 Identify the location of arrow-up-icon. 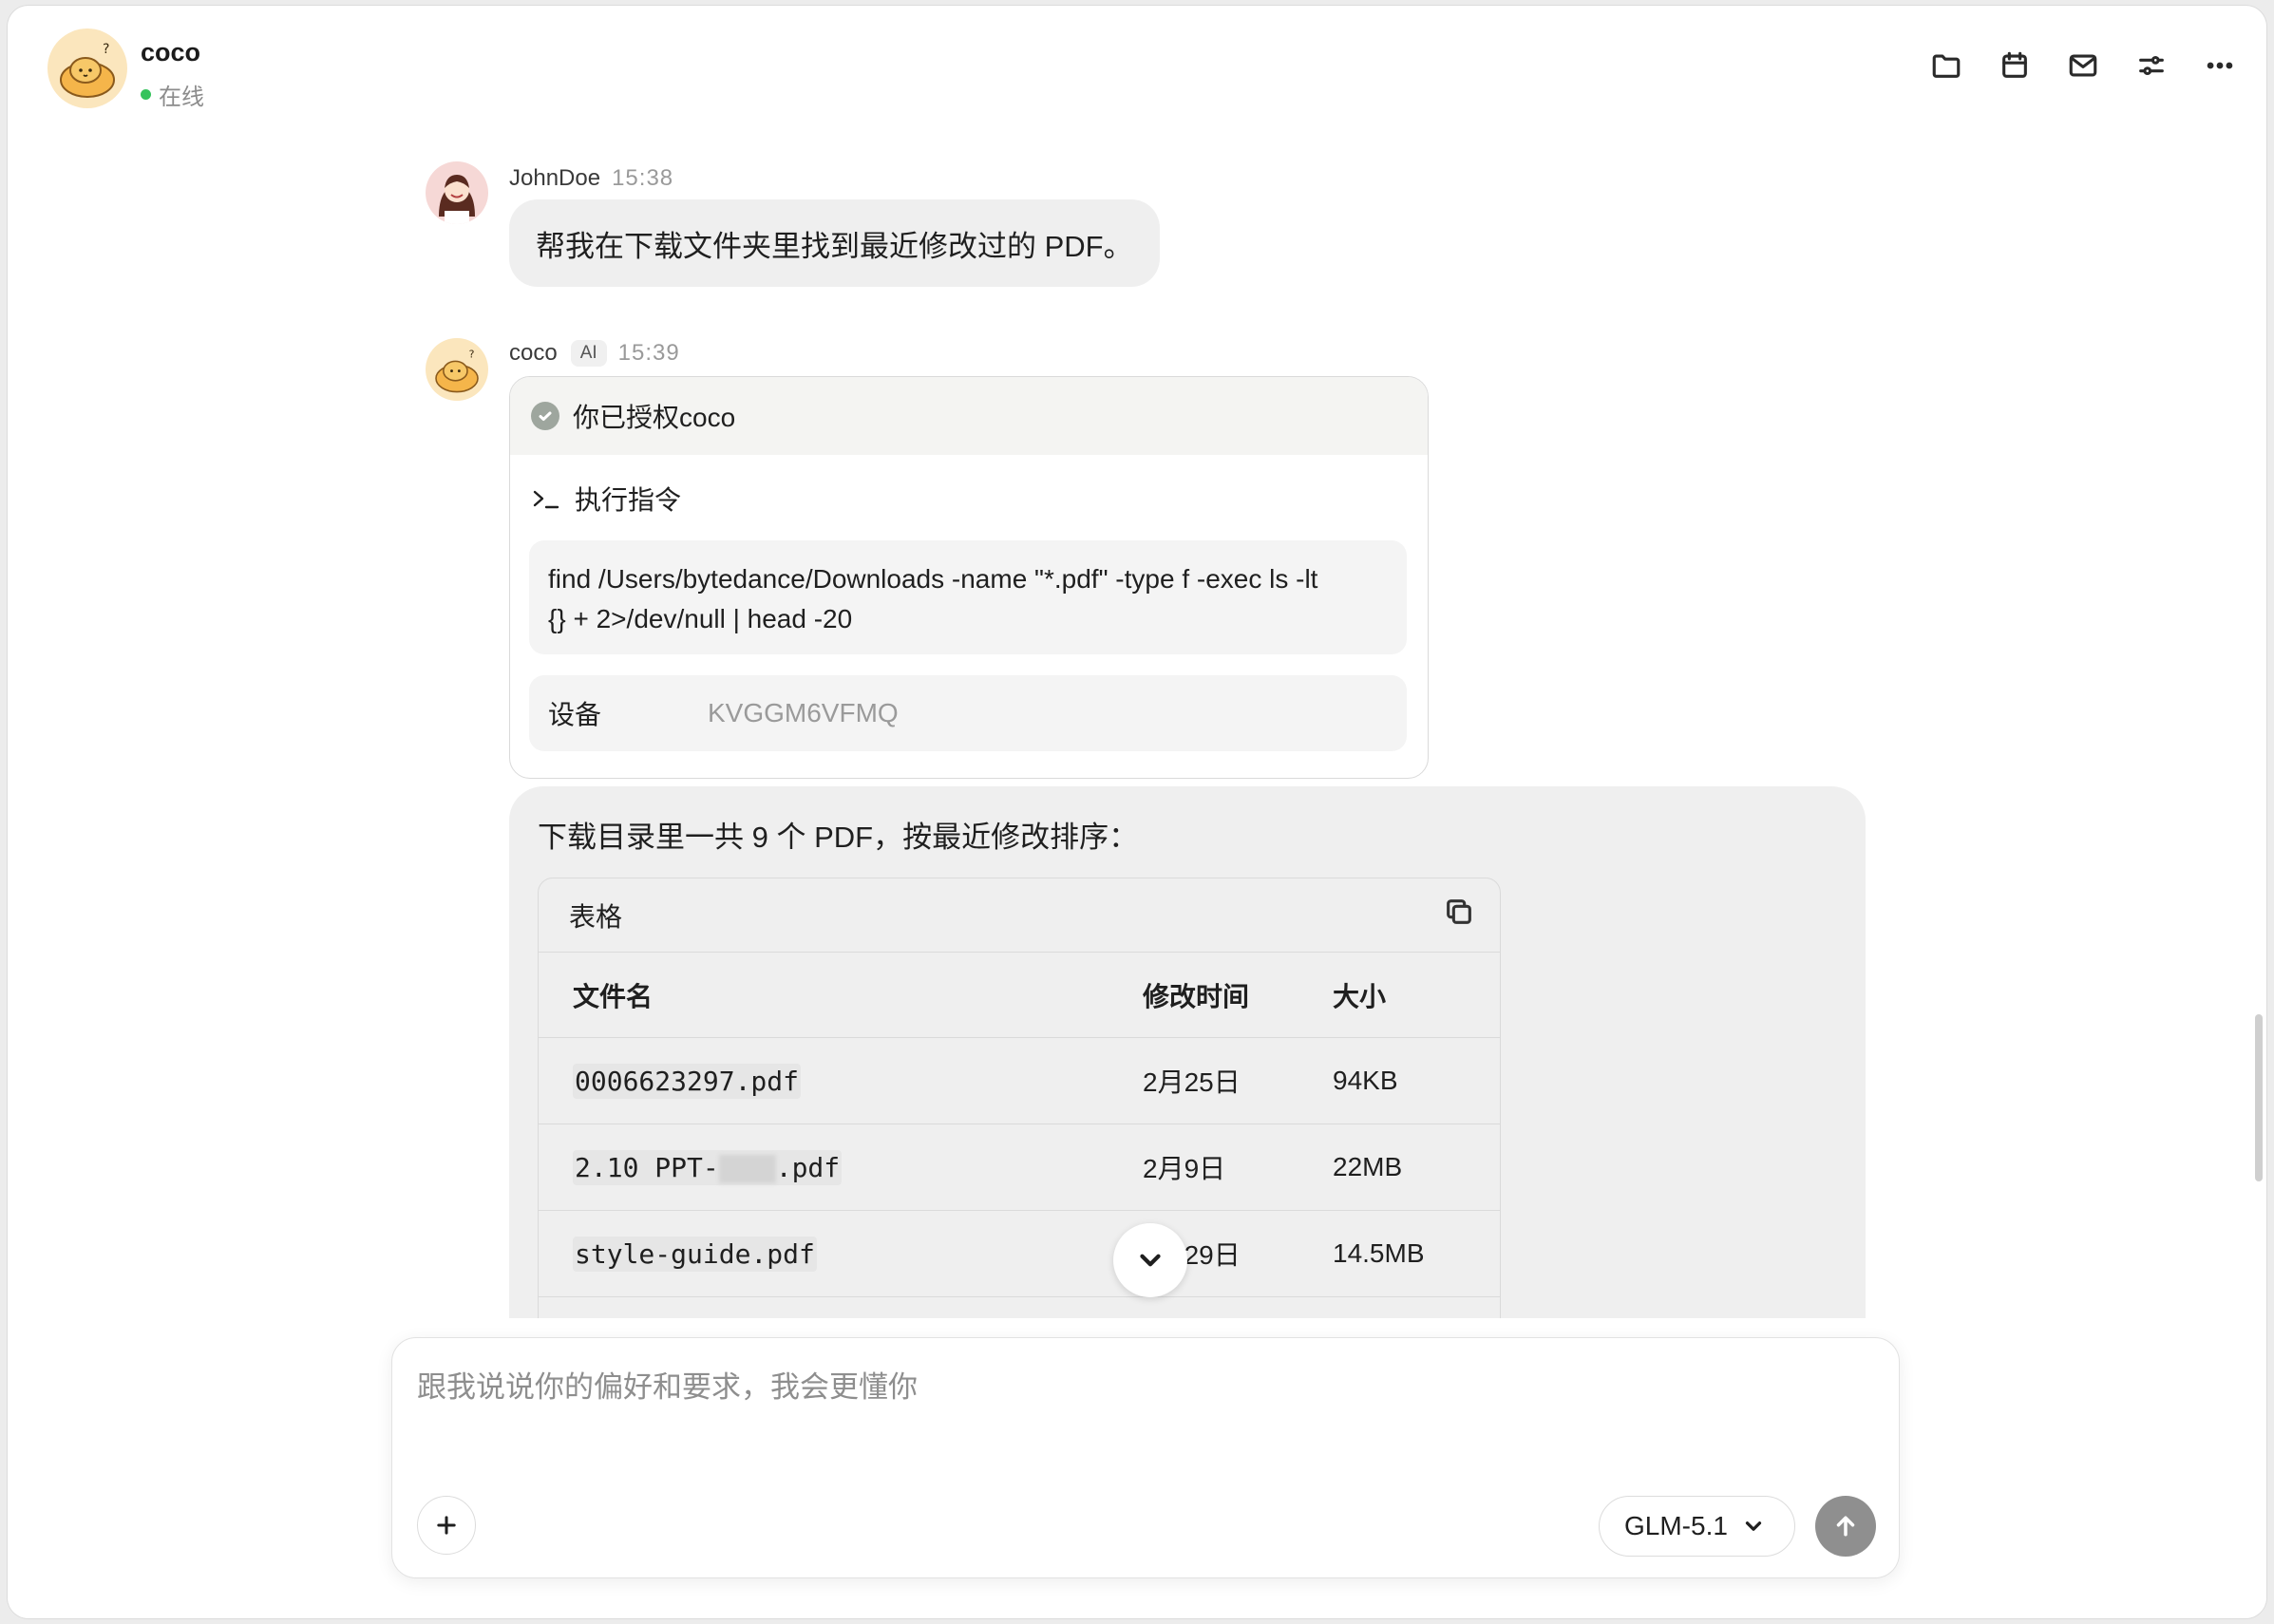
(1845, 1526).